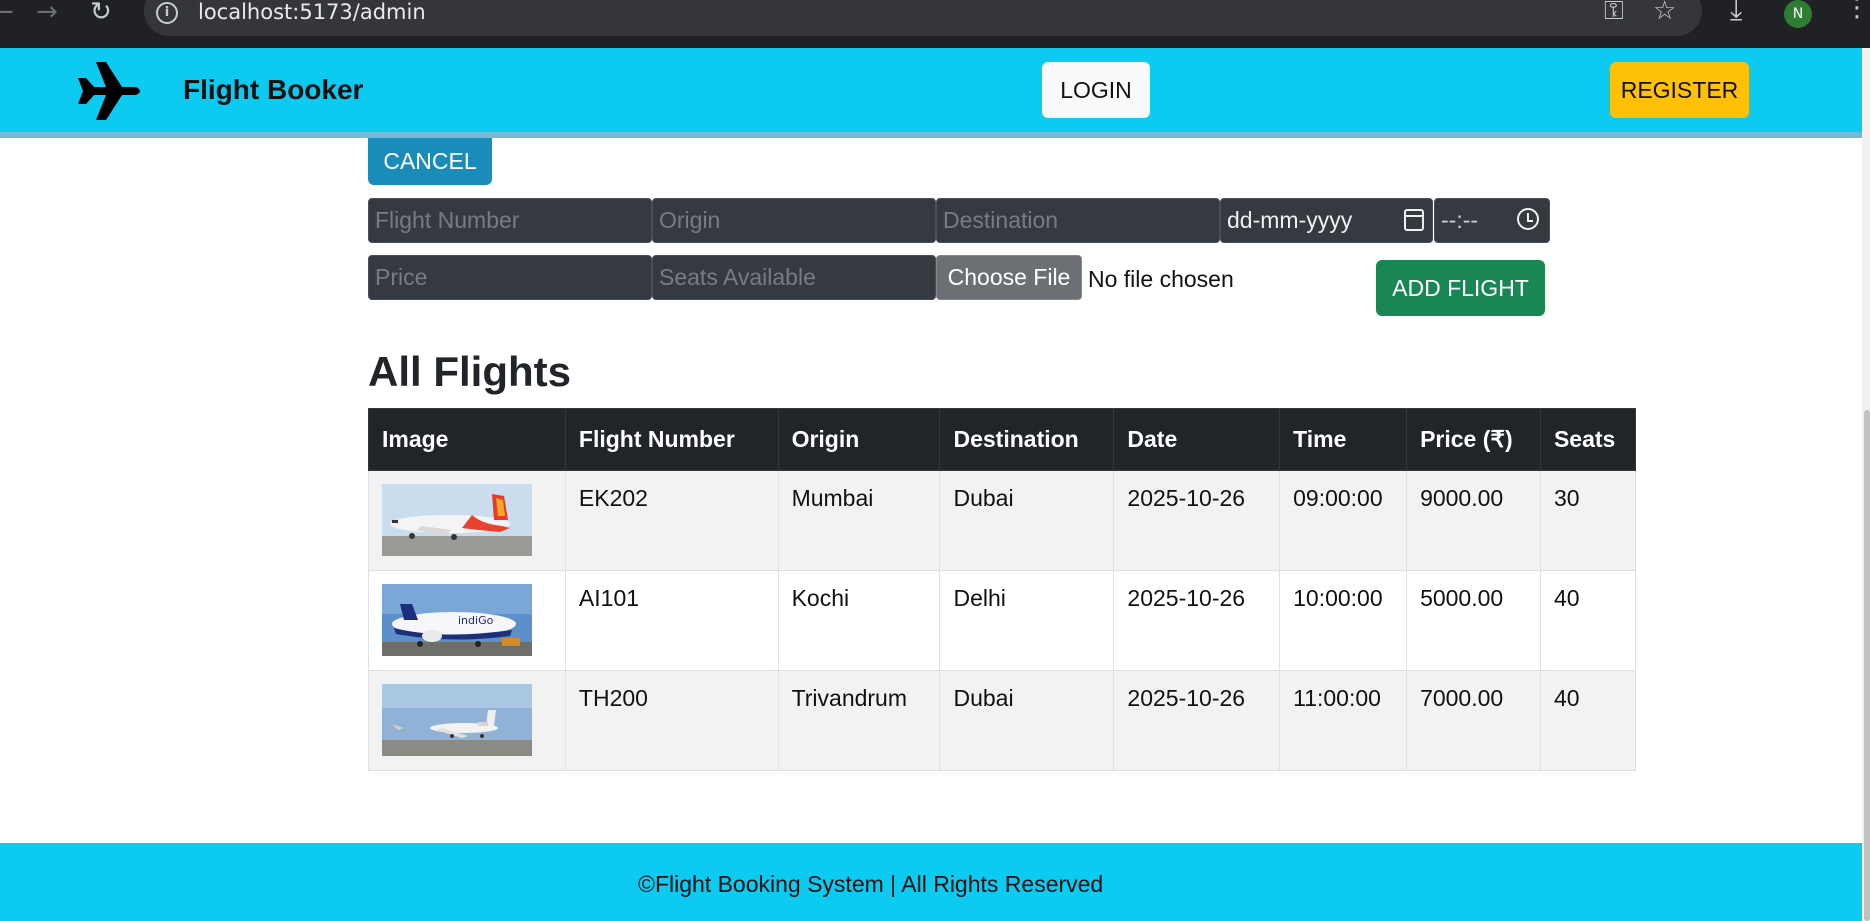  I want to click on flight-number-cell: EK202, so click(671, 520).